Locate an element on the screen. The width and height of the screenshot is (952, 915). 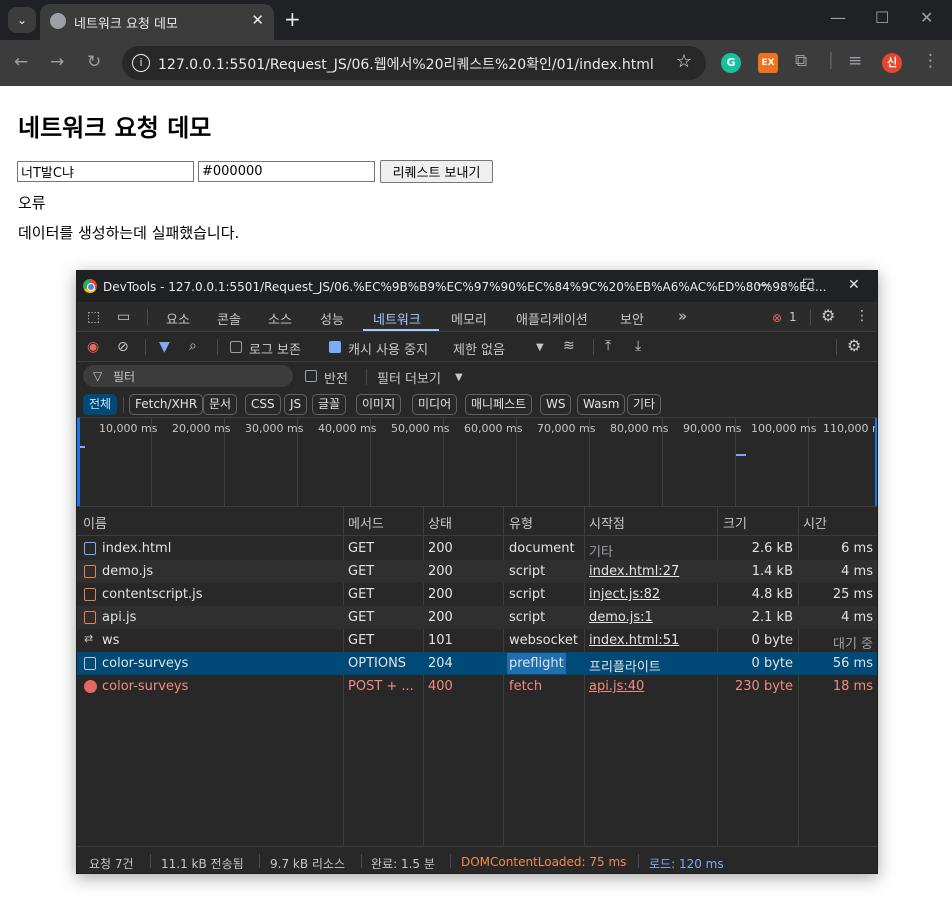
row-initiator-link: inject.js:82 is located at coordinates (624, 594).